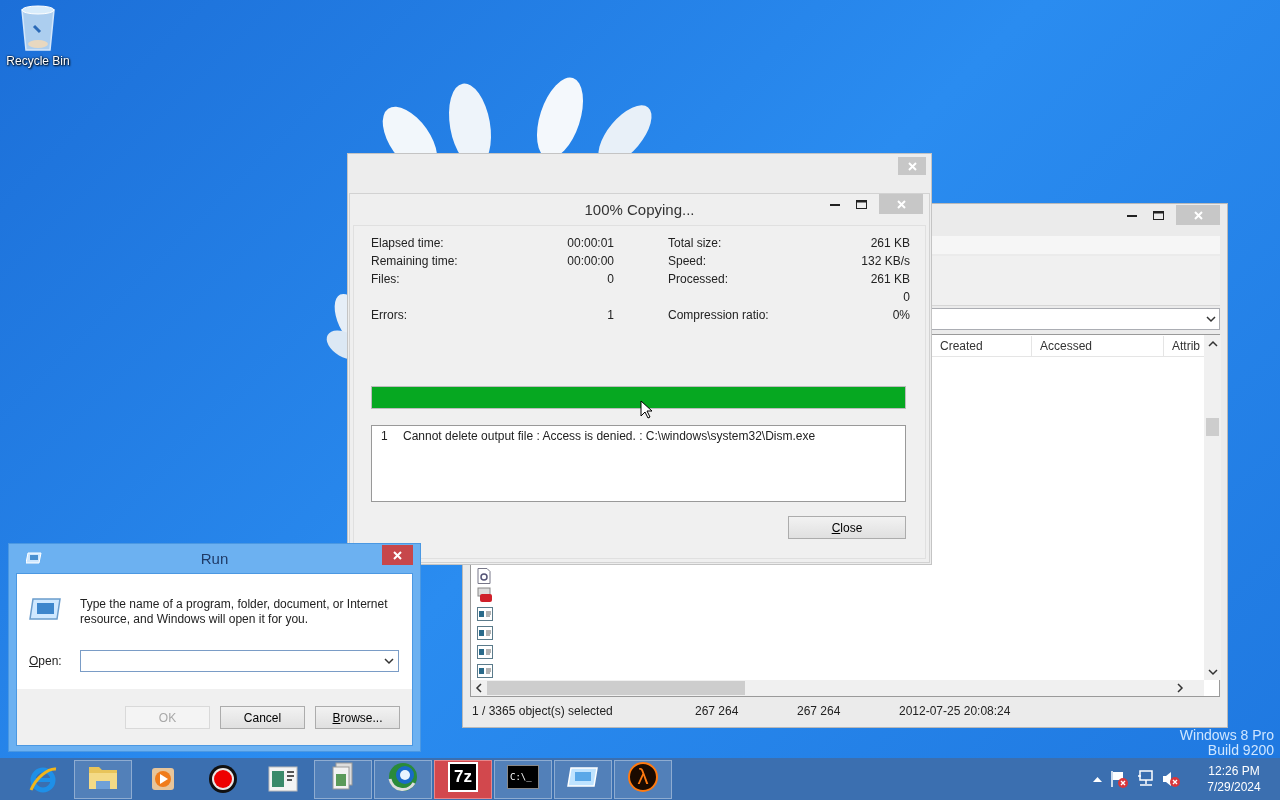 Image resolution: width=1280 pixels, height=800 pixels. What do you see at coordinates (403, 776) in the screenshot?
I see `globe-icon` at bounding box center [403, 776].